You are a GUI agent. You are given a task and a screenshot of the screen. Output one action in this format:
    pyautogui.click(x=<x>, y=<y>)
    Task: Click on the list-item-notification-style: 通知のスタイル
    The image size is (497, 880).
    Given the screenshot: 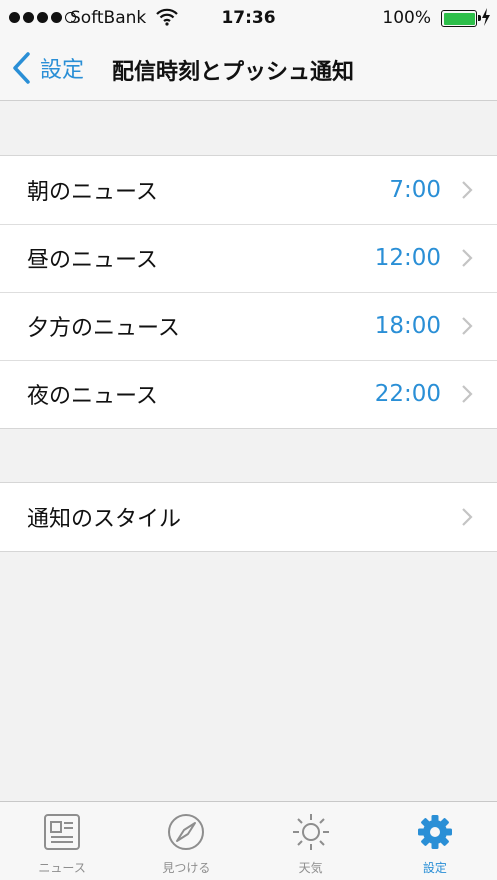 What is the action you would take?
    pyautogui.click(x=248, y=517)
    